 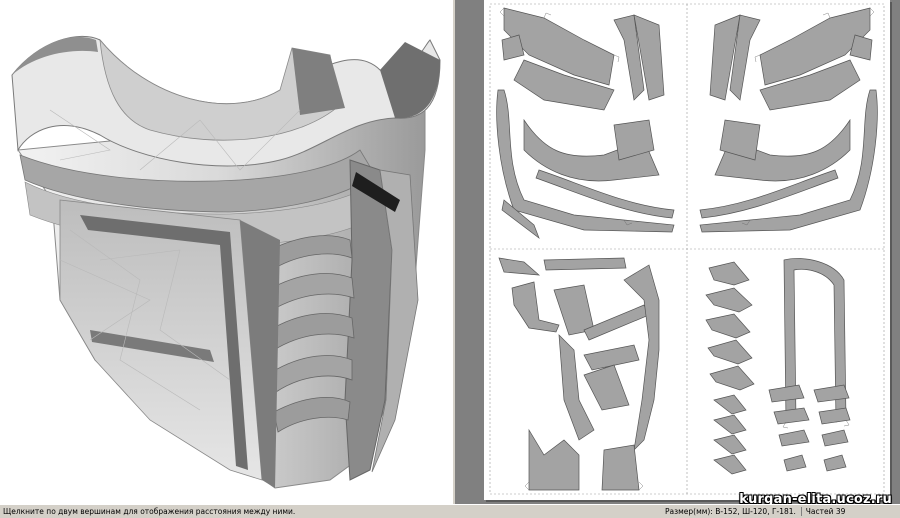 What do you see at coordinates (730, 511) in the screenshot?
I see `model-size: Размер(мм): В-152, Ш-120, Г-181.` at bounding box center [730, 511].